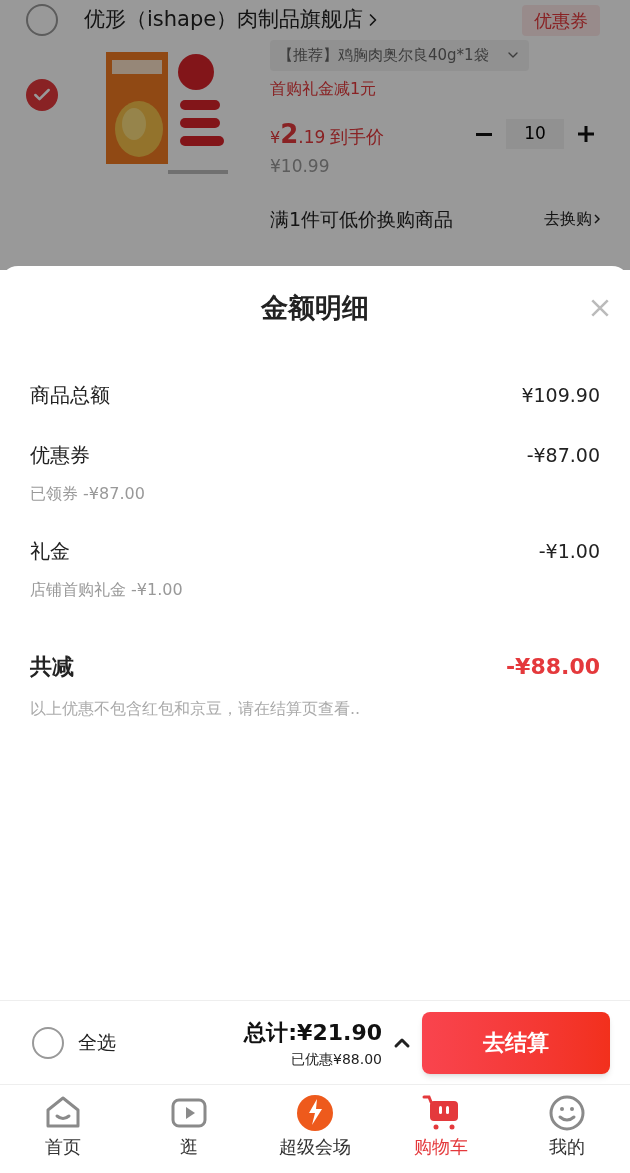 This screenshot has width=630, height=1173. Describe the element at coordinates (535, 134) in the screenshot. I see `quantity-field: 10` at that location.